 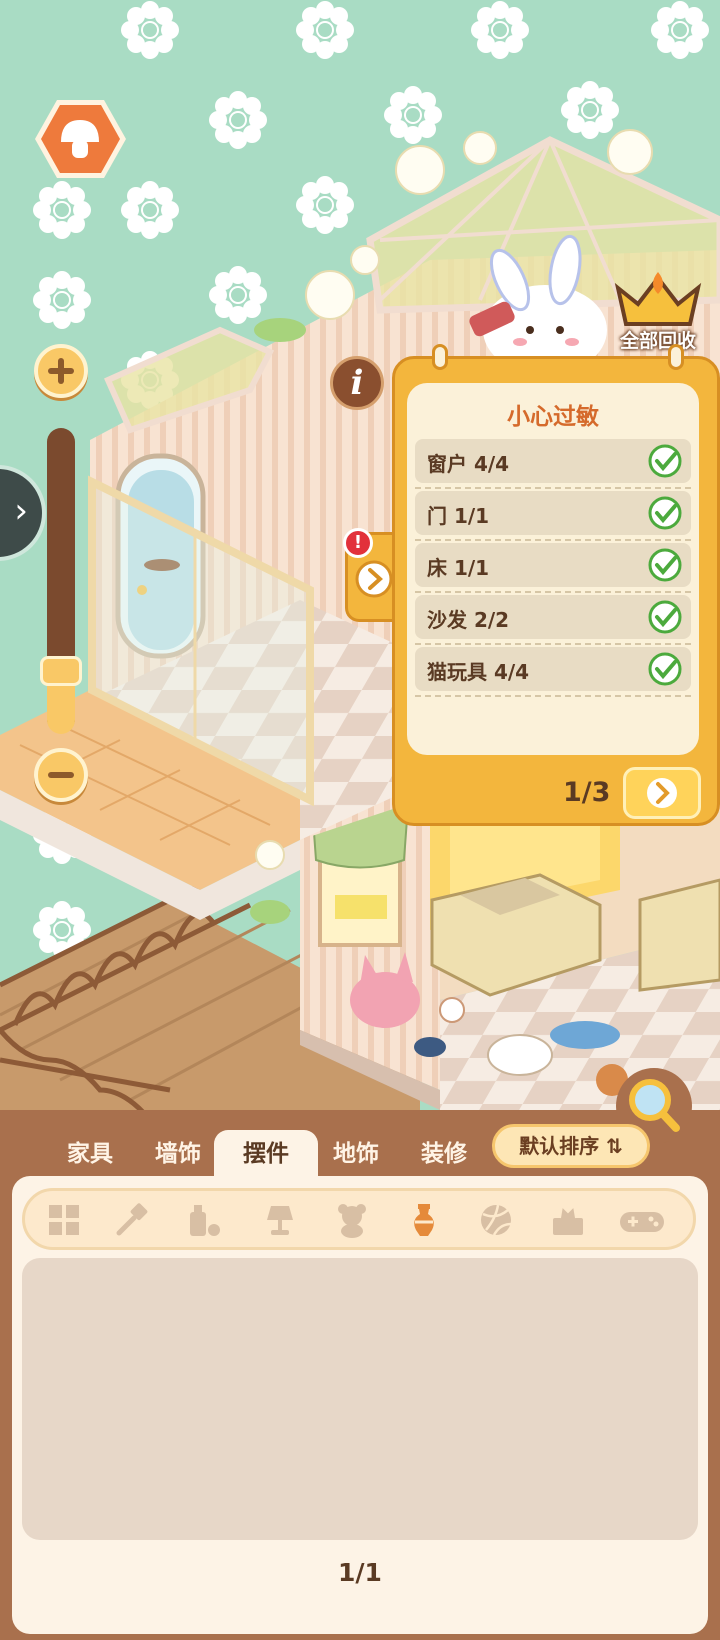 I want to click on grid-icon, so click(x=64, y=1220).